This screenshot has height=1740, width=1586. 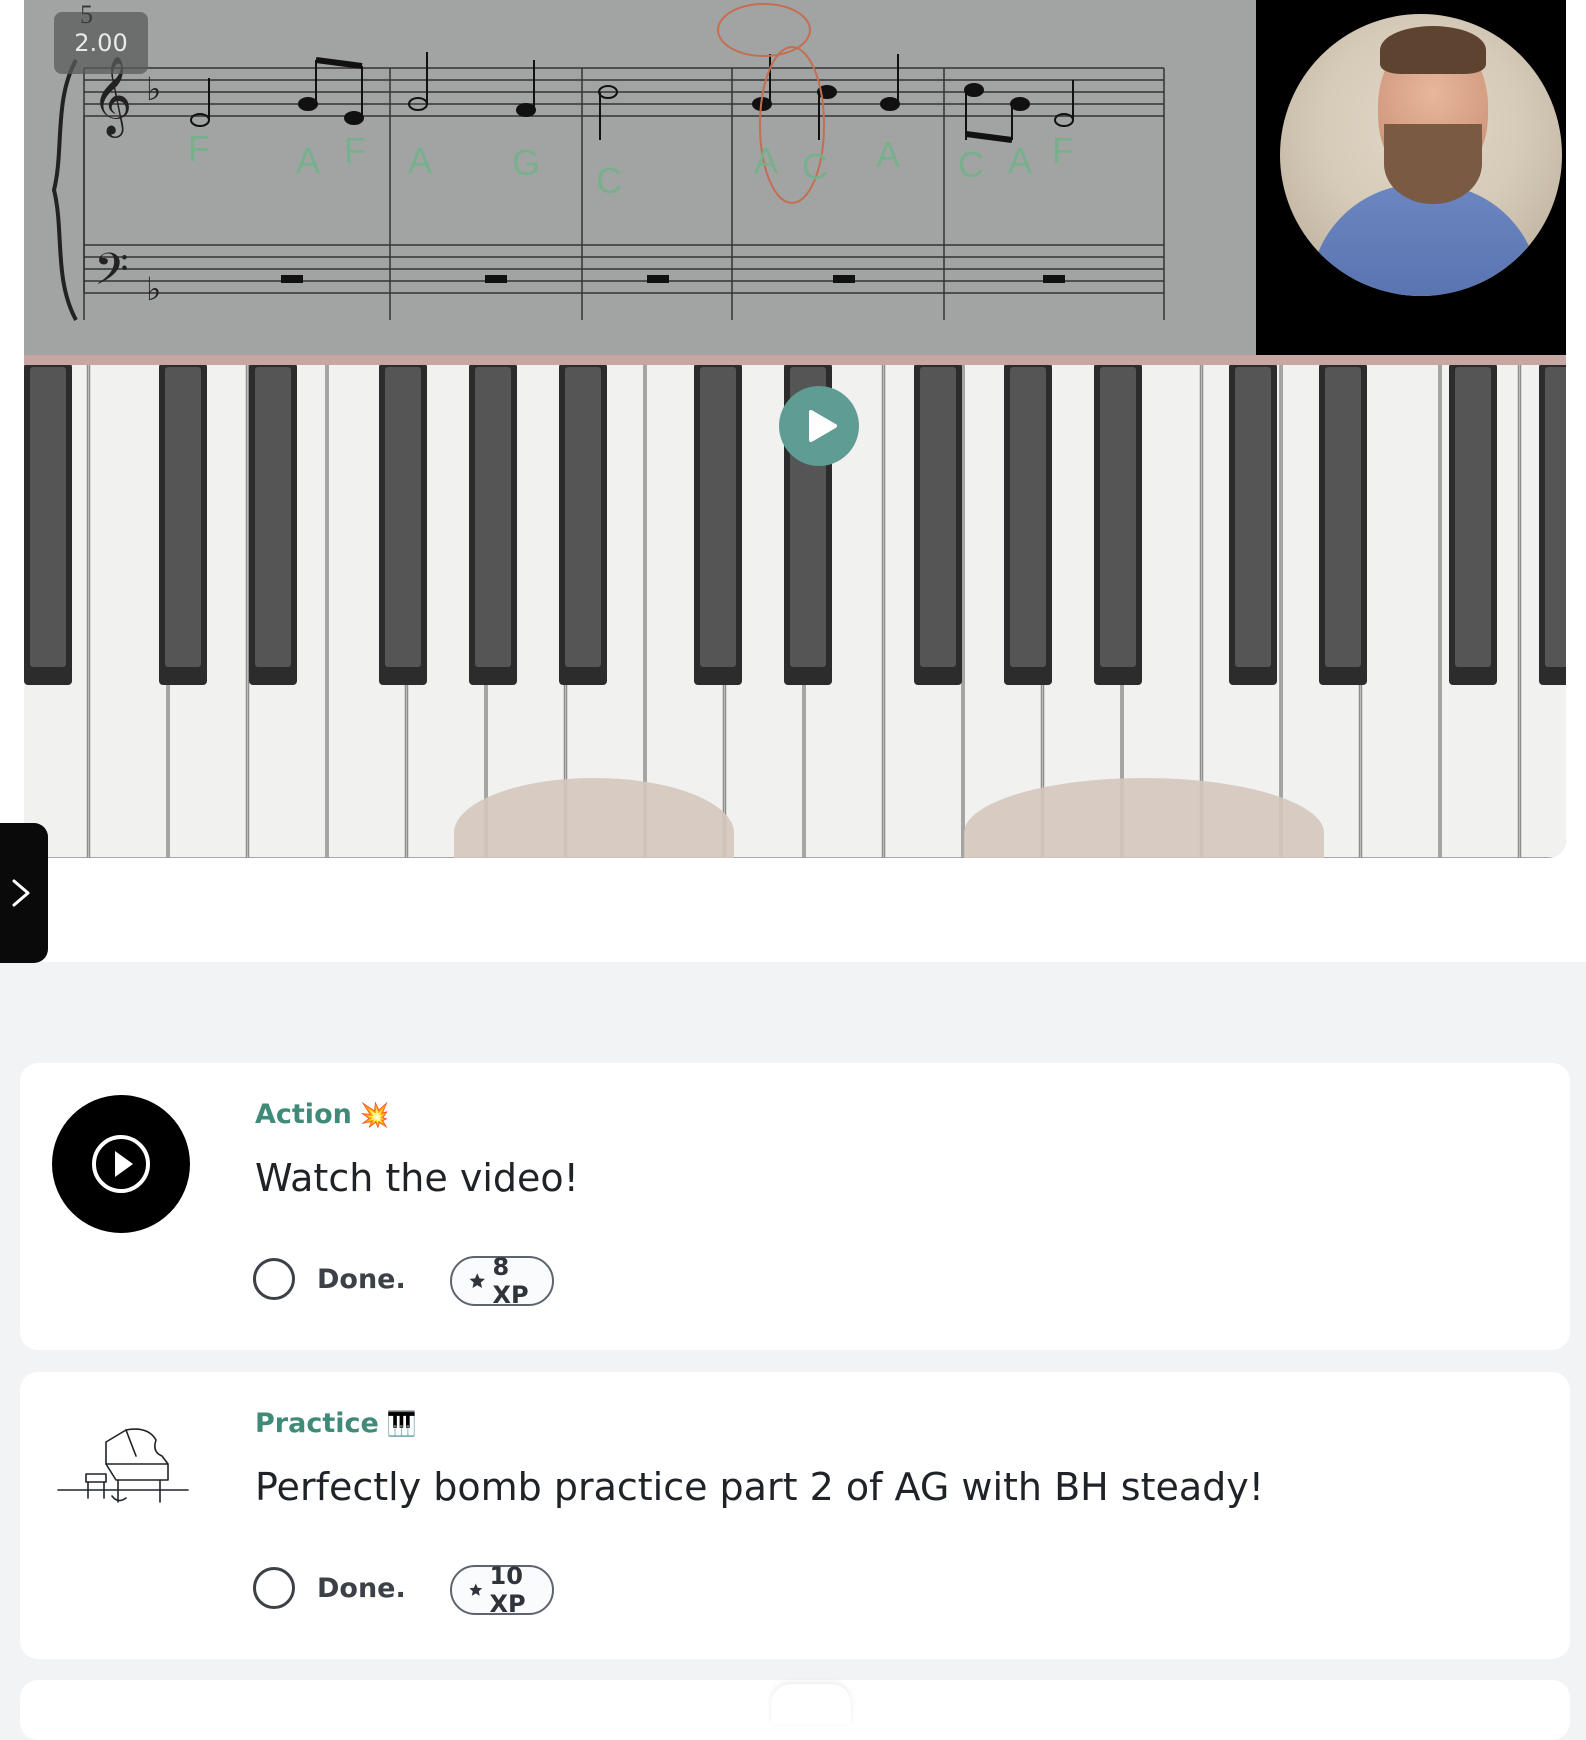 What do you see at coordinates (1421, 155) in the screenshot?
I see `instructor-avatar` at bounding box center [1421, 155].